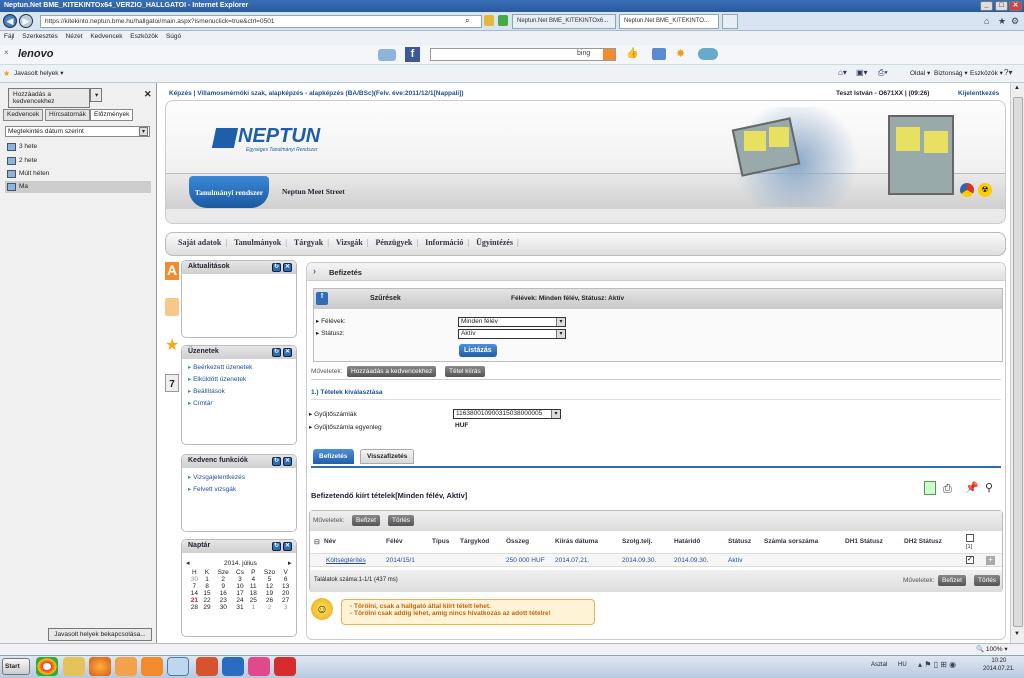  What do you see at coordinates (229, 192) in the screenshot?
I see `tab-tanulmanyi-rendszer: Tanulmányi rendszer` at bounding box center [229, 192].